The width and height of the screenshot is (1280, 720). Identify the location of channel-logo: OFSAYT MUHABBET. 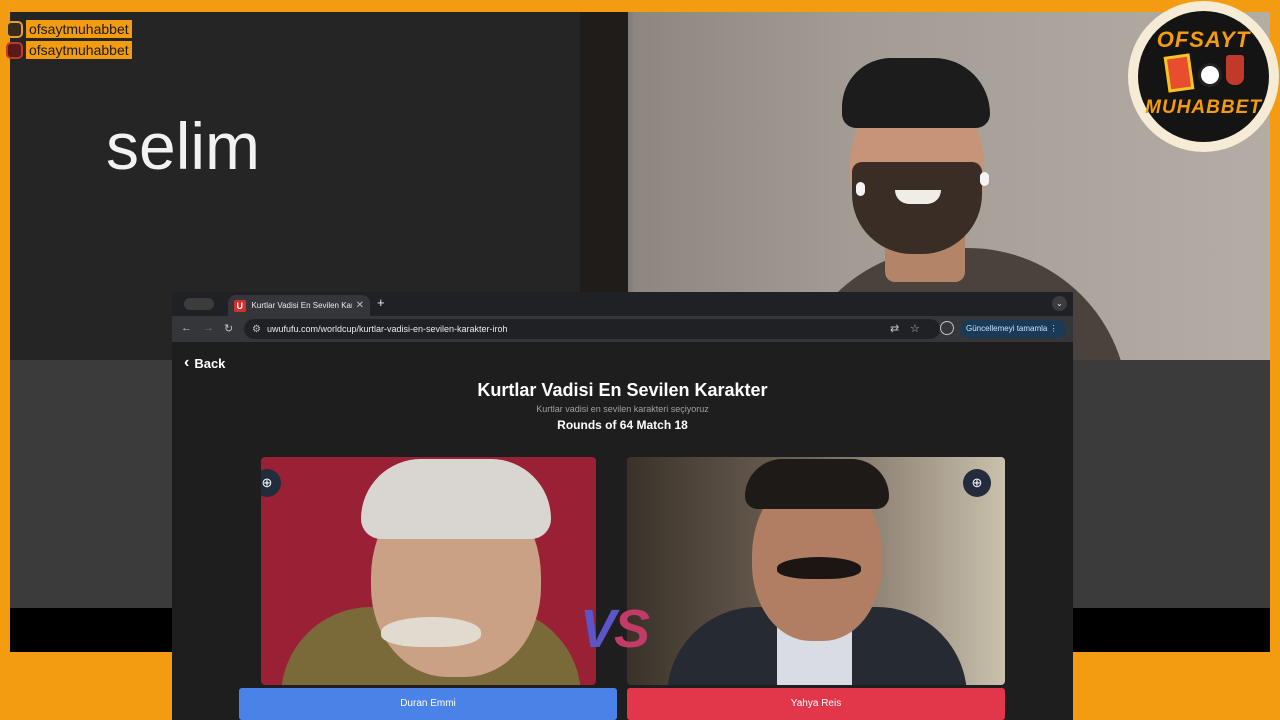
(1203, 76).